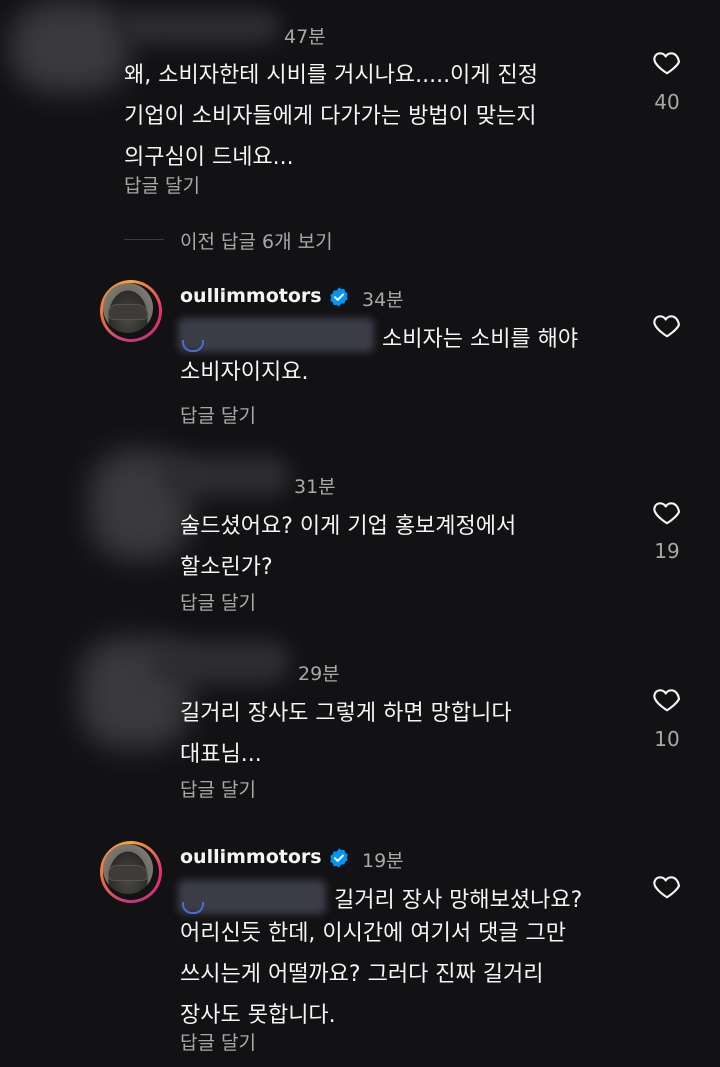 Image resolution: width=720 pixels, height=1067 pixels. I want to click on view-previous-replies-button: 이전 답글 6개 보기, so click(256, 240).